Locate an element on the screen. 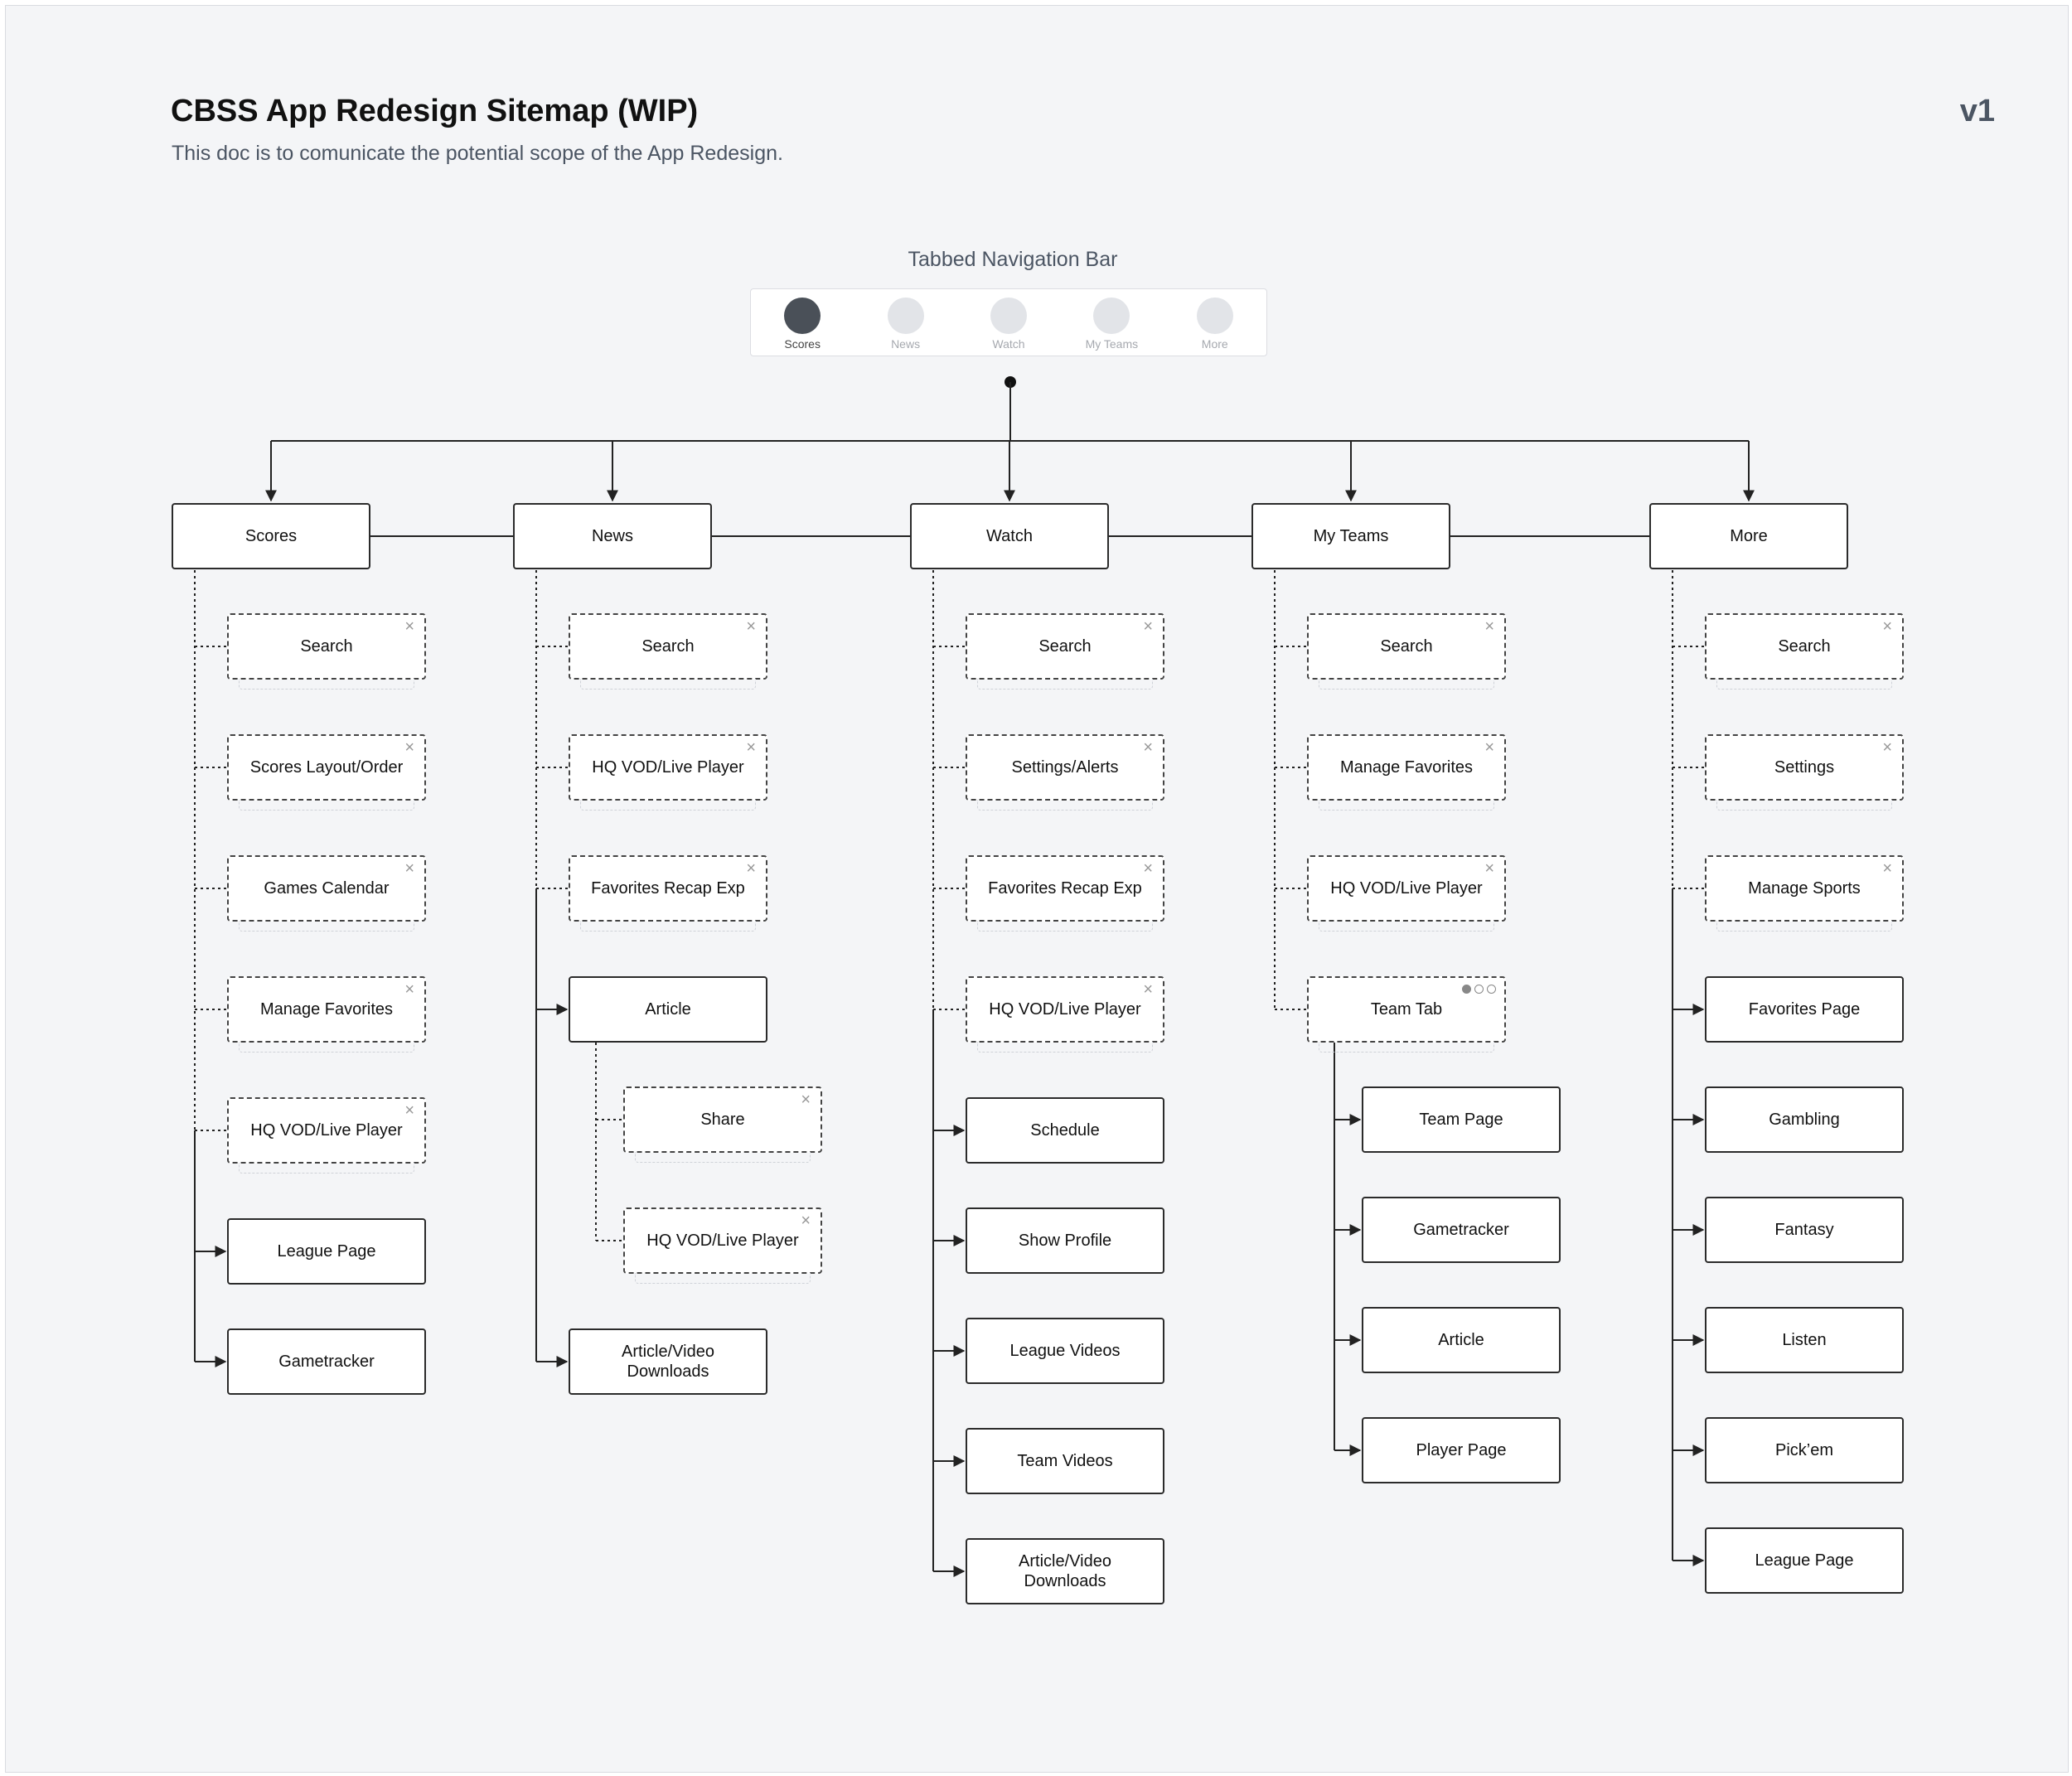  node-label: Team Tab is located at coordinates (1406, 1009).